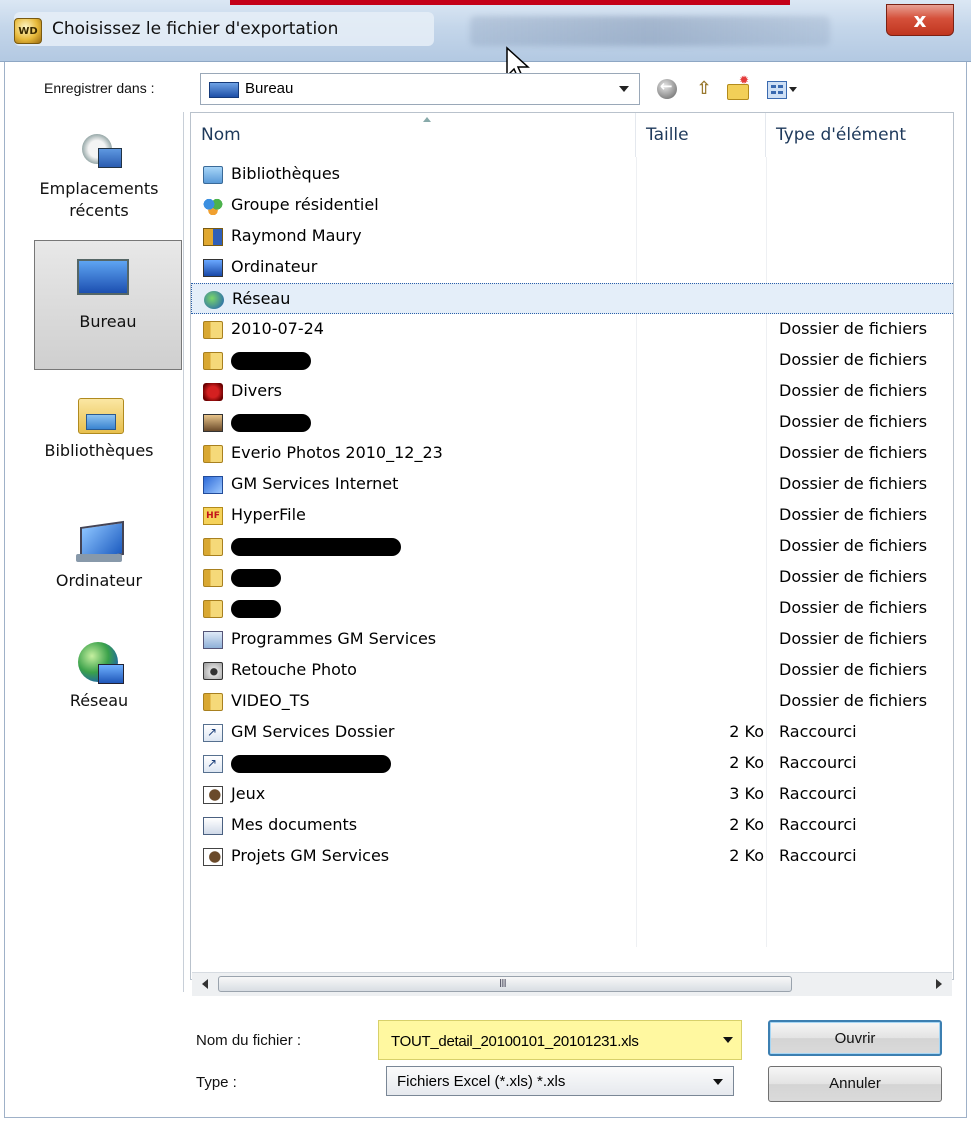 This screenshot has width=971, height=1122. I want to click on place-libraries: Bibliothèques, so click(99, 434).